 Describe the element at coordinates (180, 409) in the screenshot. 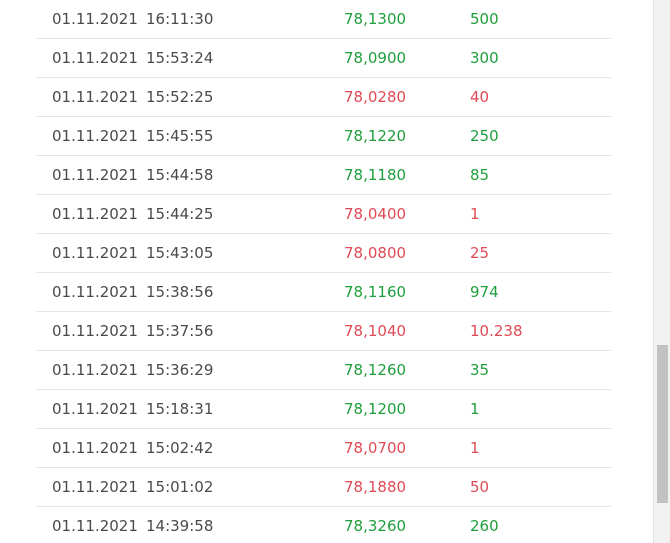

I see `trade-time: 15:18:31` at that location.